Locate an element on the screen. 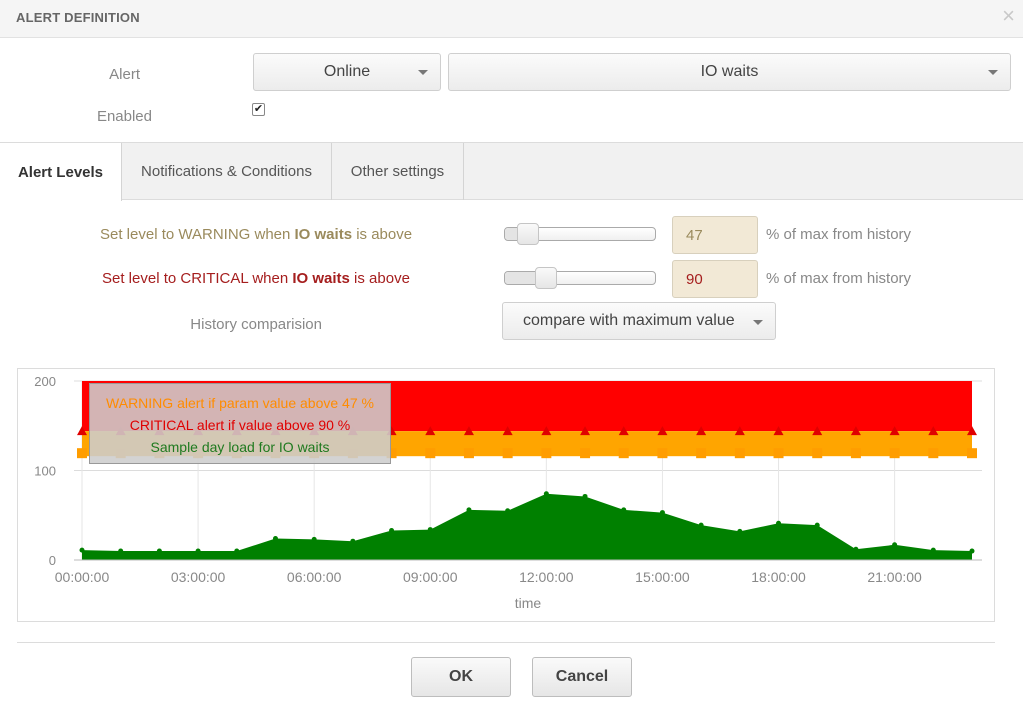 The width and height of the screenshot is (1023, 706). source-select-value: Online is located at coordinates (347, 71).